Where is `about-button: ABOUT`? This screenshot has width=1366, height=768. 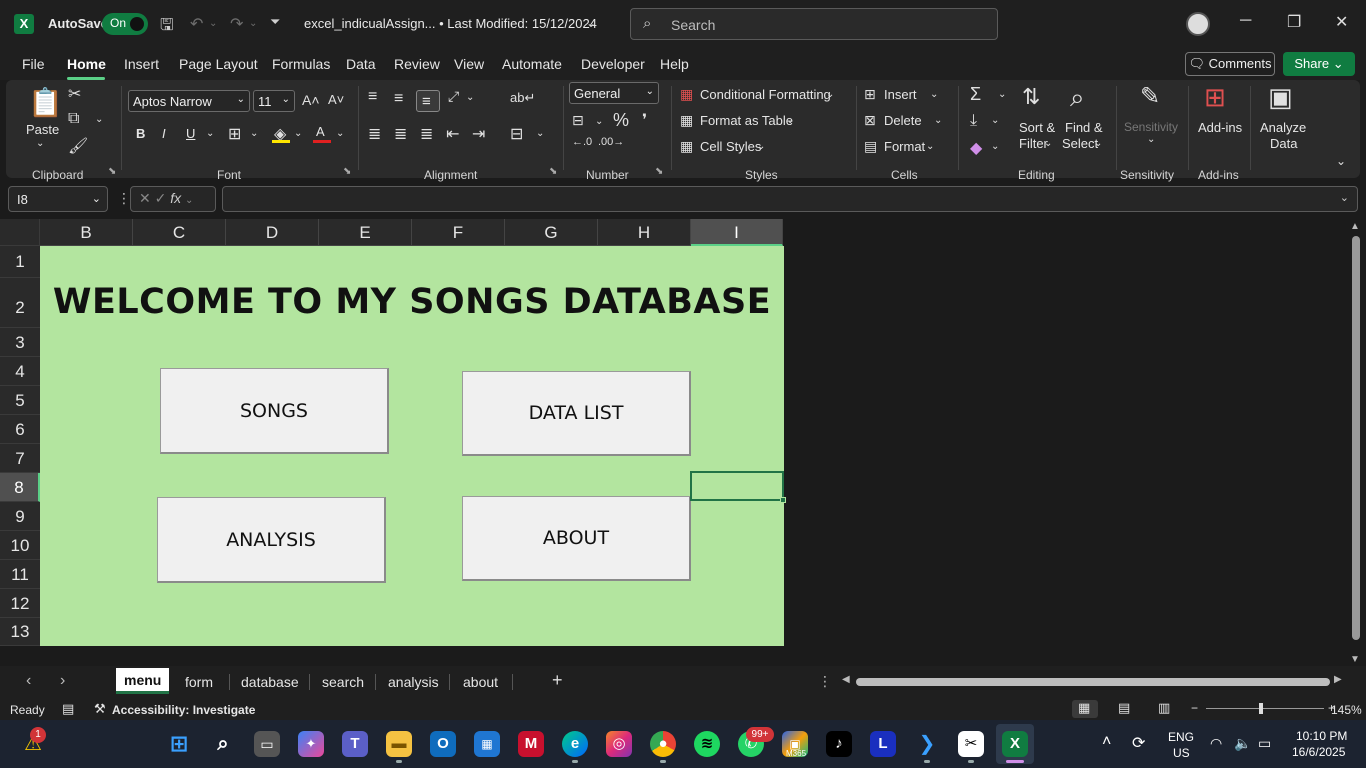 about-button: ABOUT is located at coordinates (576, 538).